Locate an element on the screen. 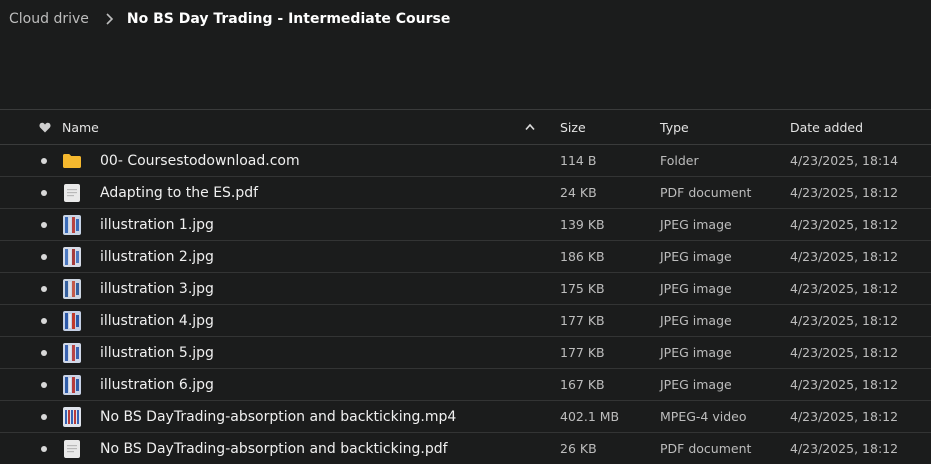  chevron-right-icon is located at coordinates (109, 19).